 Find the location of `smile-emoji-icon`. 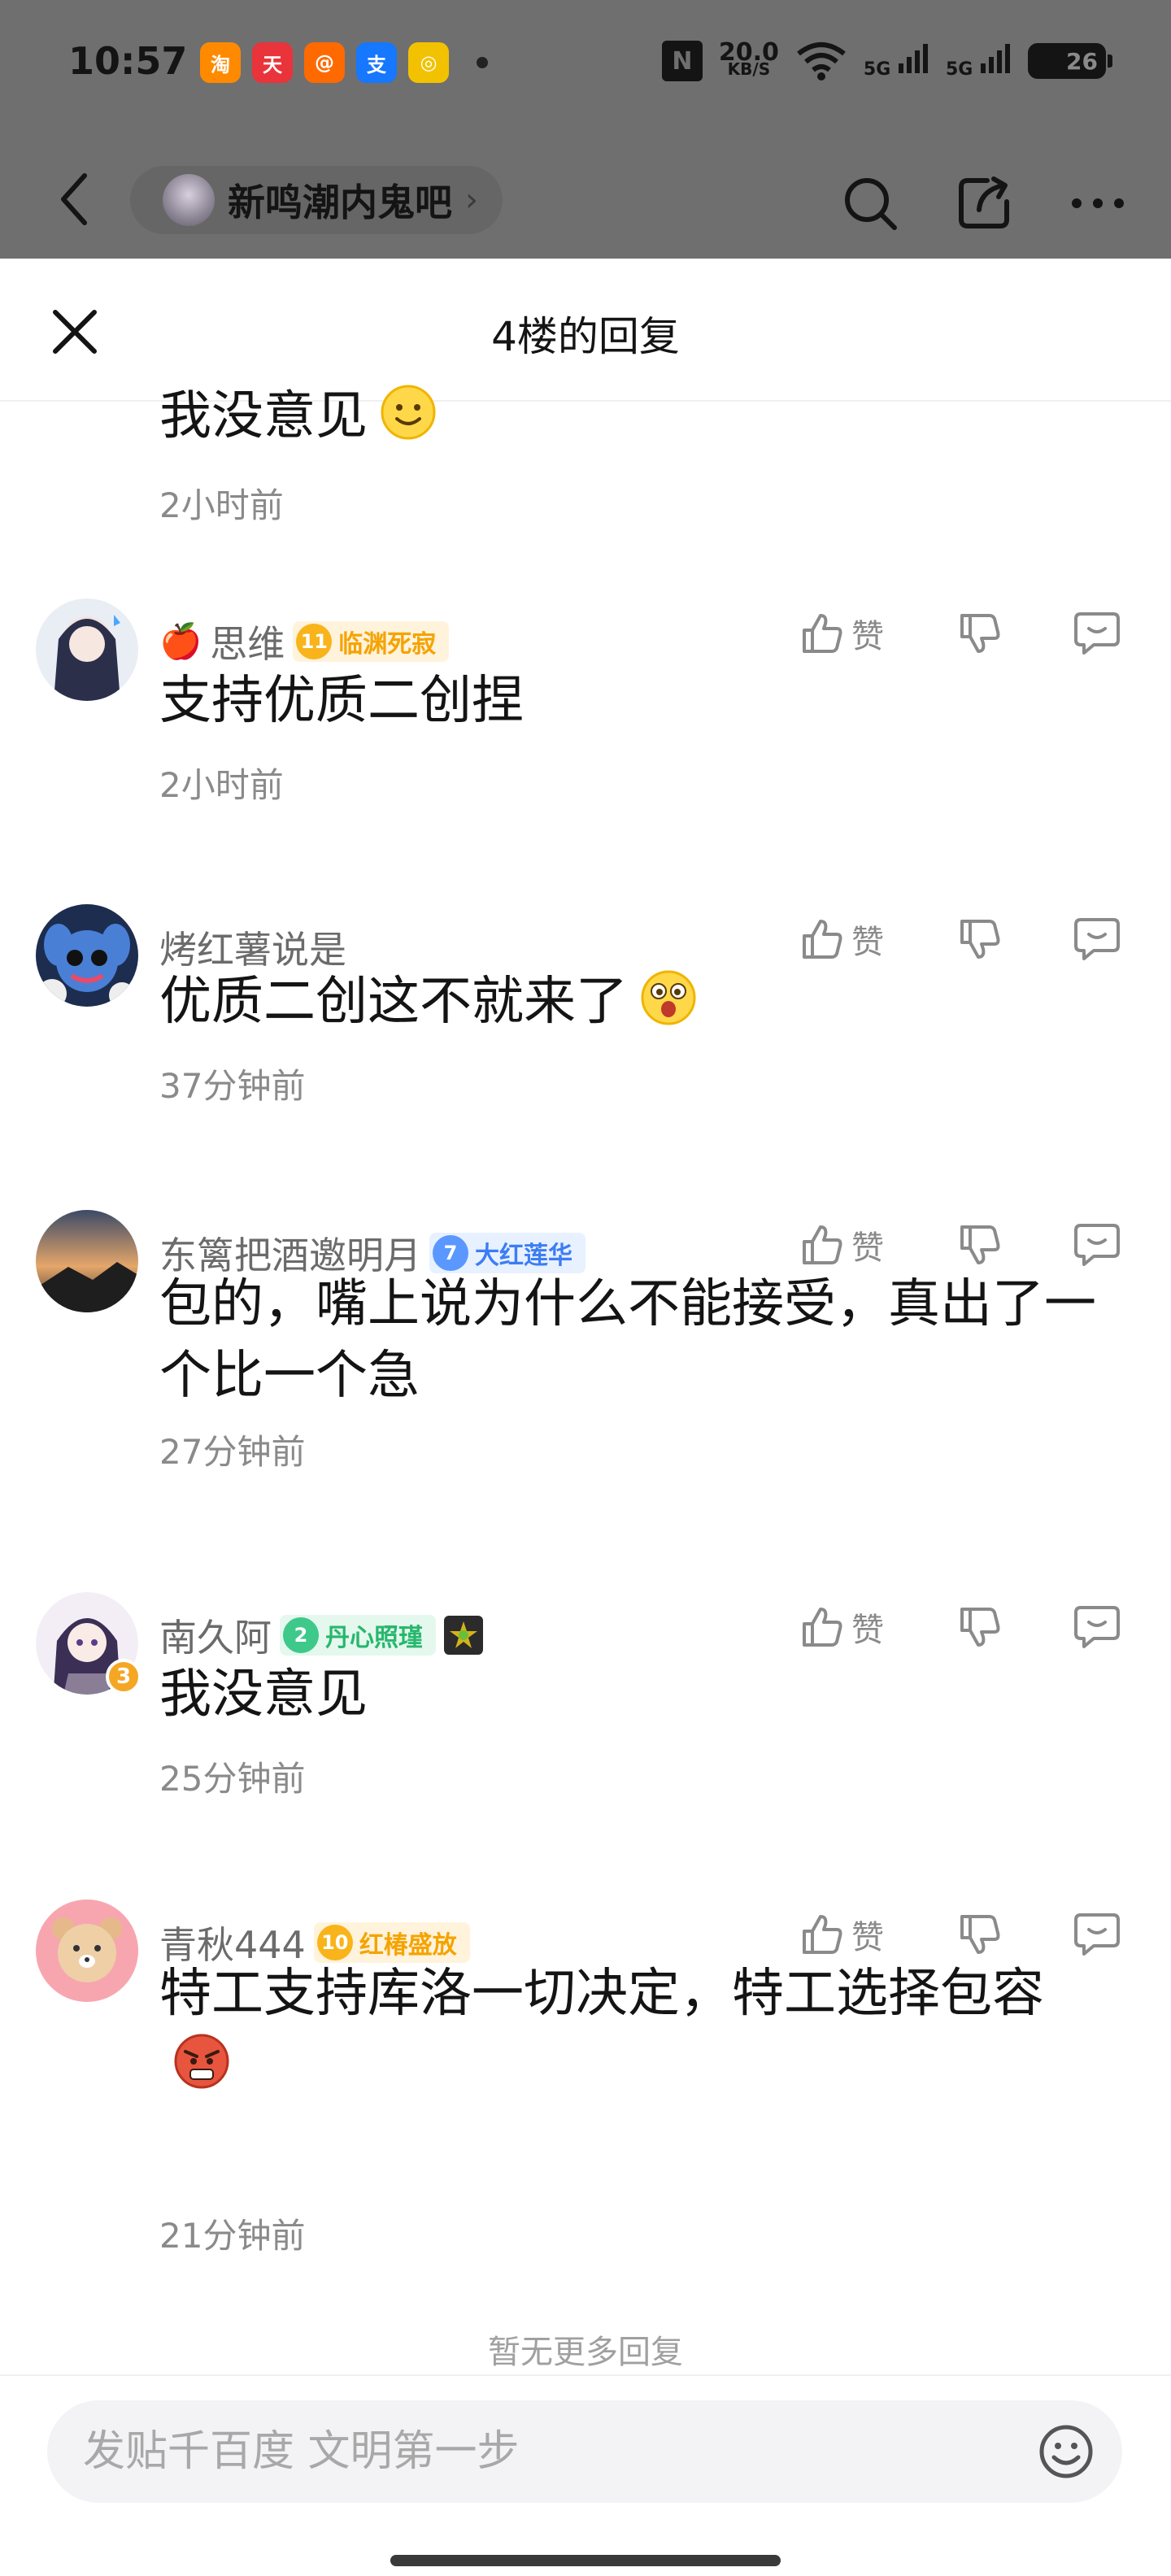

smile-emoji-icon is located at coordinates (408, 412).